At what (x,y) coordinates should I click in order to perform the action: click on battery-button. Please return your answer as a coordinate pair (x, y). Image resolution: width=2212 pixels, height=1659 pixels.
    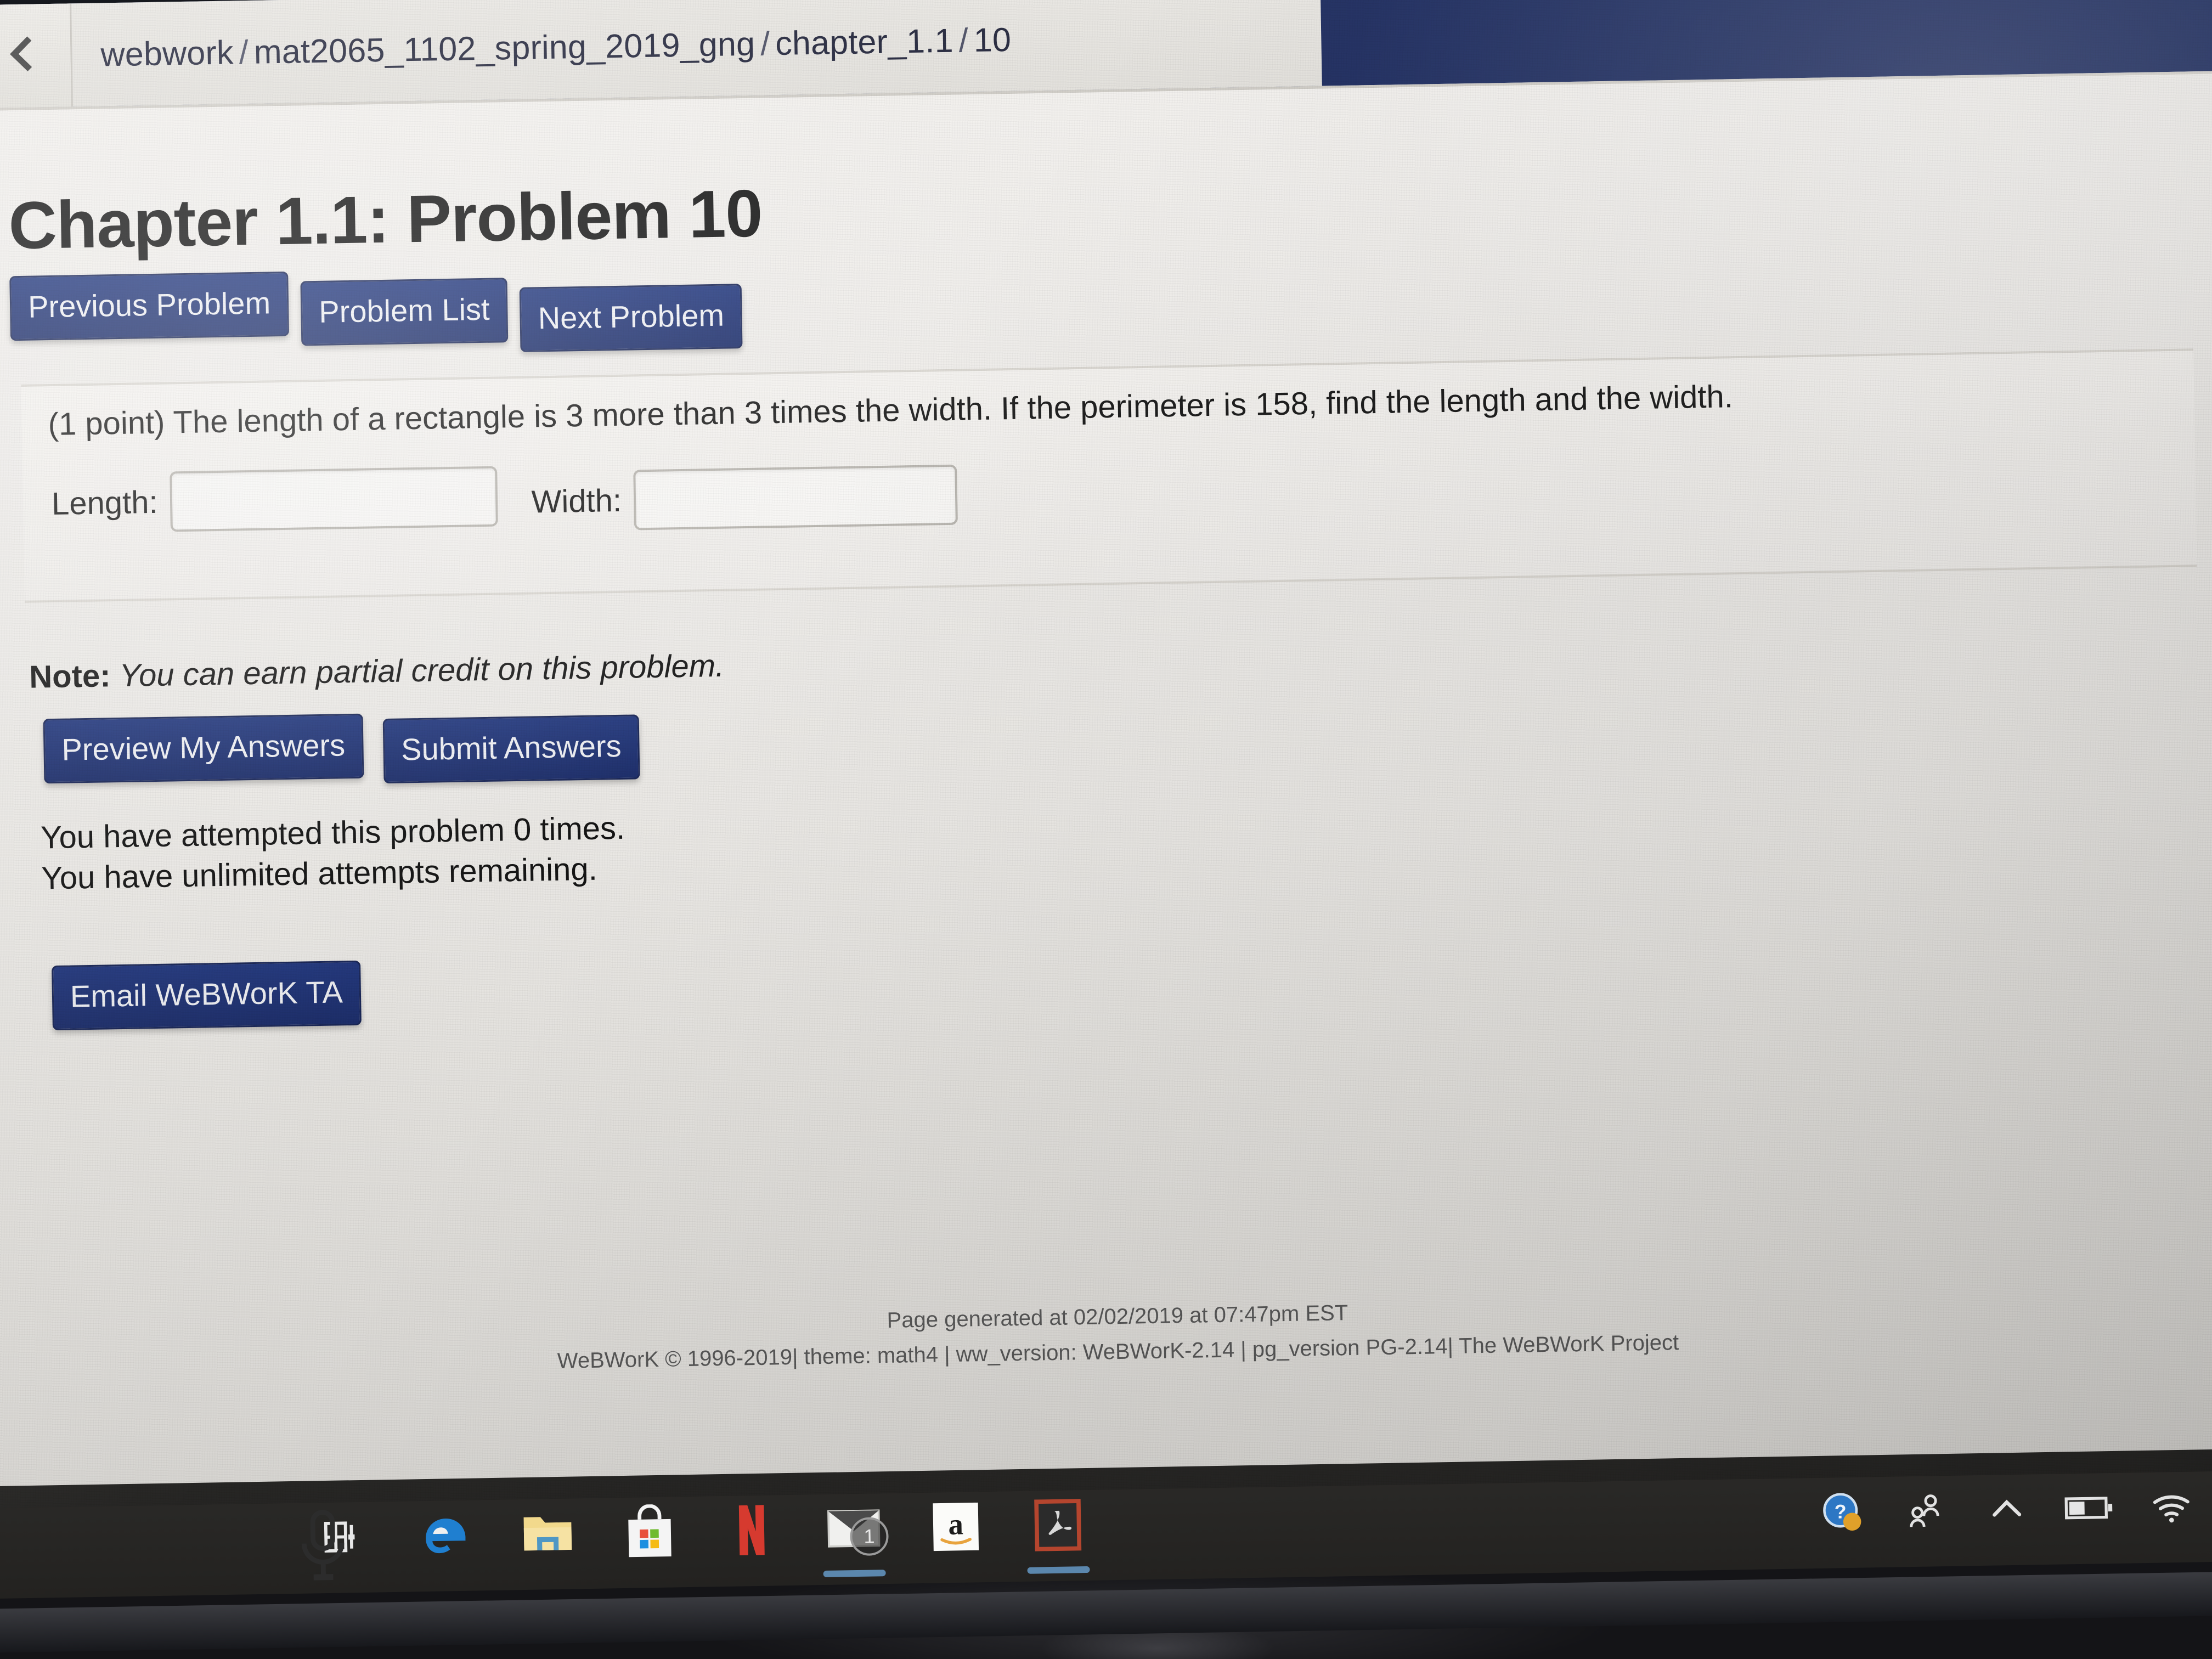
    Looking at the image, I should click on (2089, 1507).